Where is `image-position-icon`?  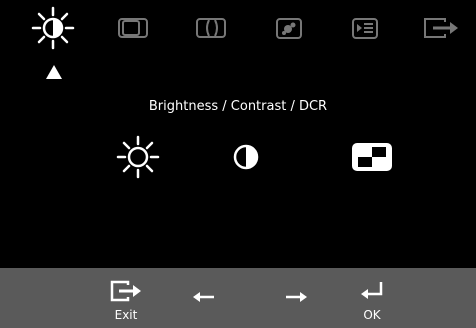
image-position-icon is located at coordinates (133, 28).